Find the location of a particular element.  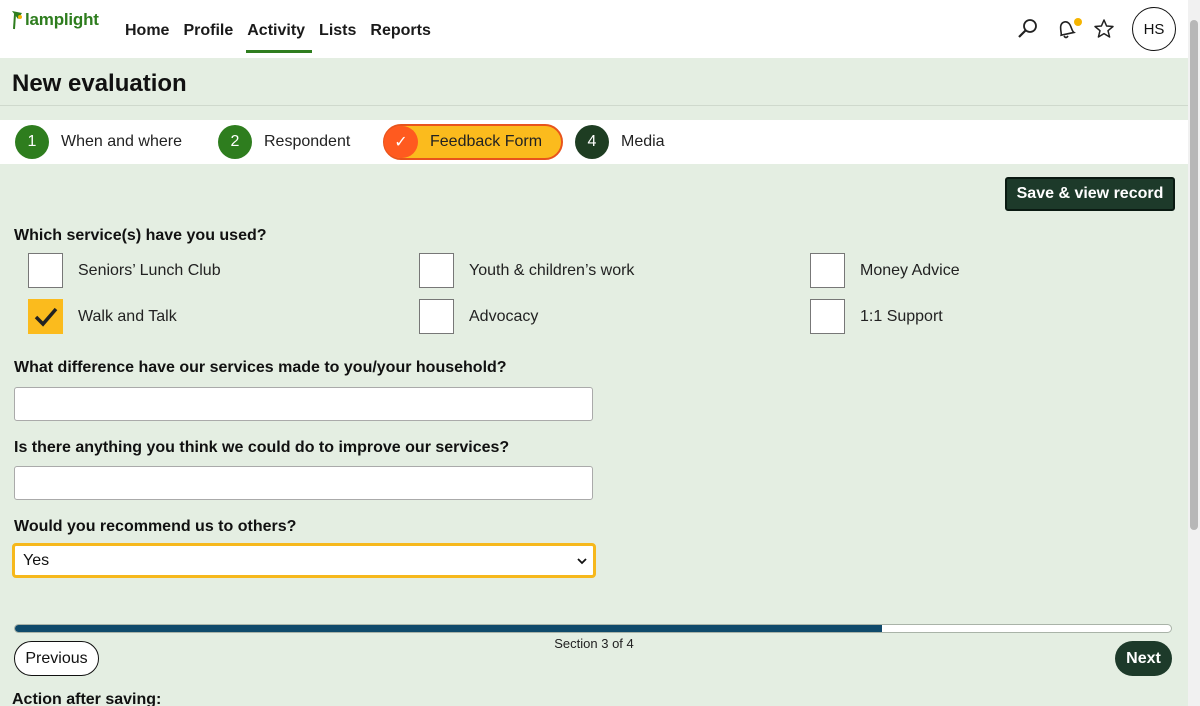

step-number: 4 is located at coordinates (592, 142).